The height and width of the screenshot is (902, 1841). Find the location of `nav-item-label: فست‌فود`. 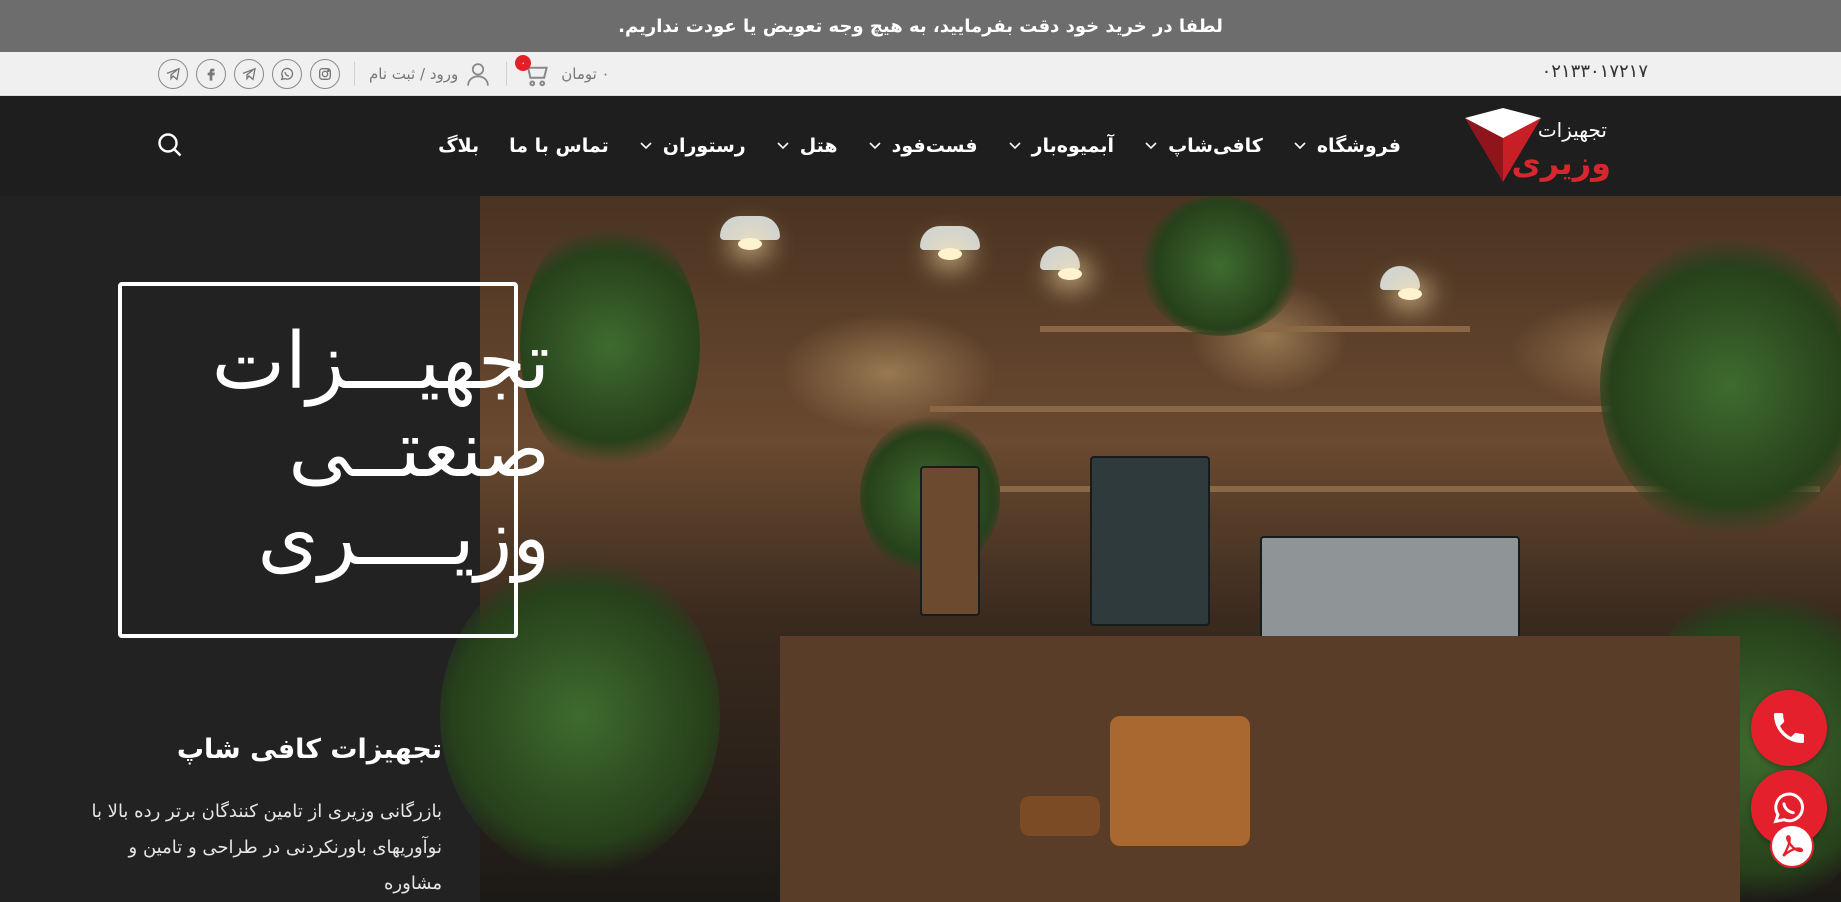

nav-item-label: فست‌فود is located at coordinates (934, 146).